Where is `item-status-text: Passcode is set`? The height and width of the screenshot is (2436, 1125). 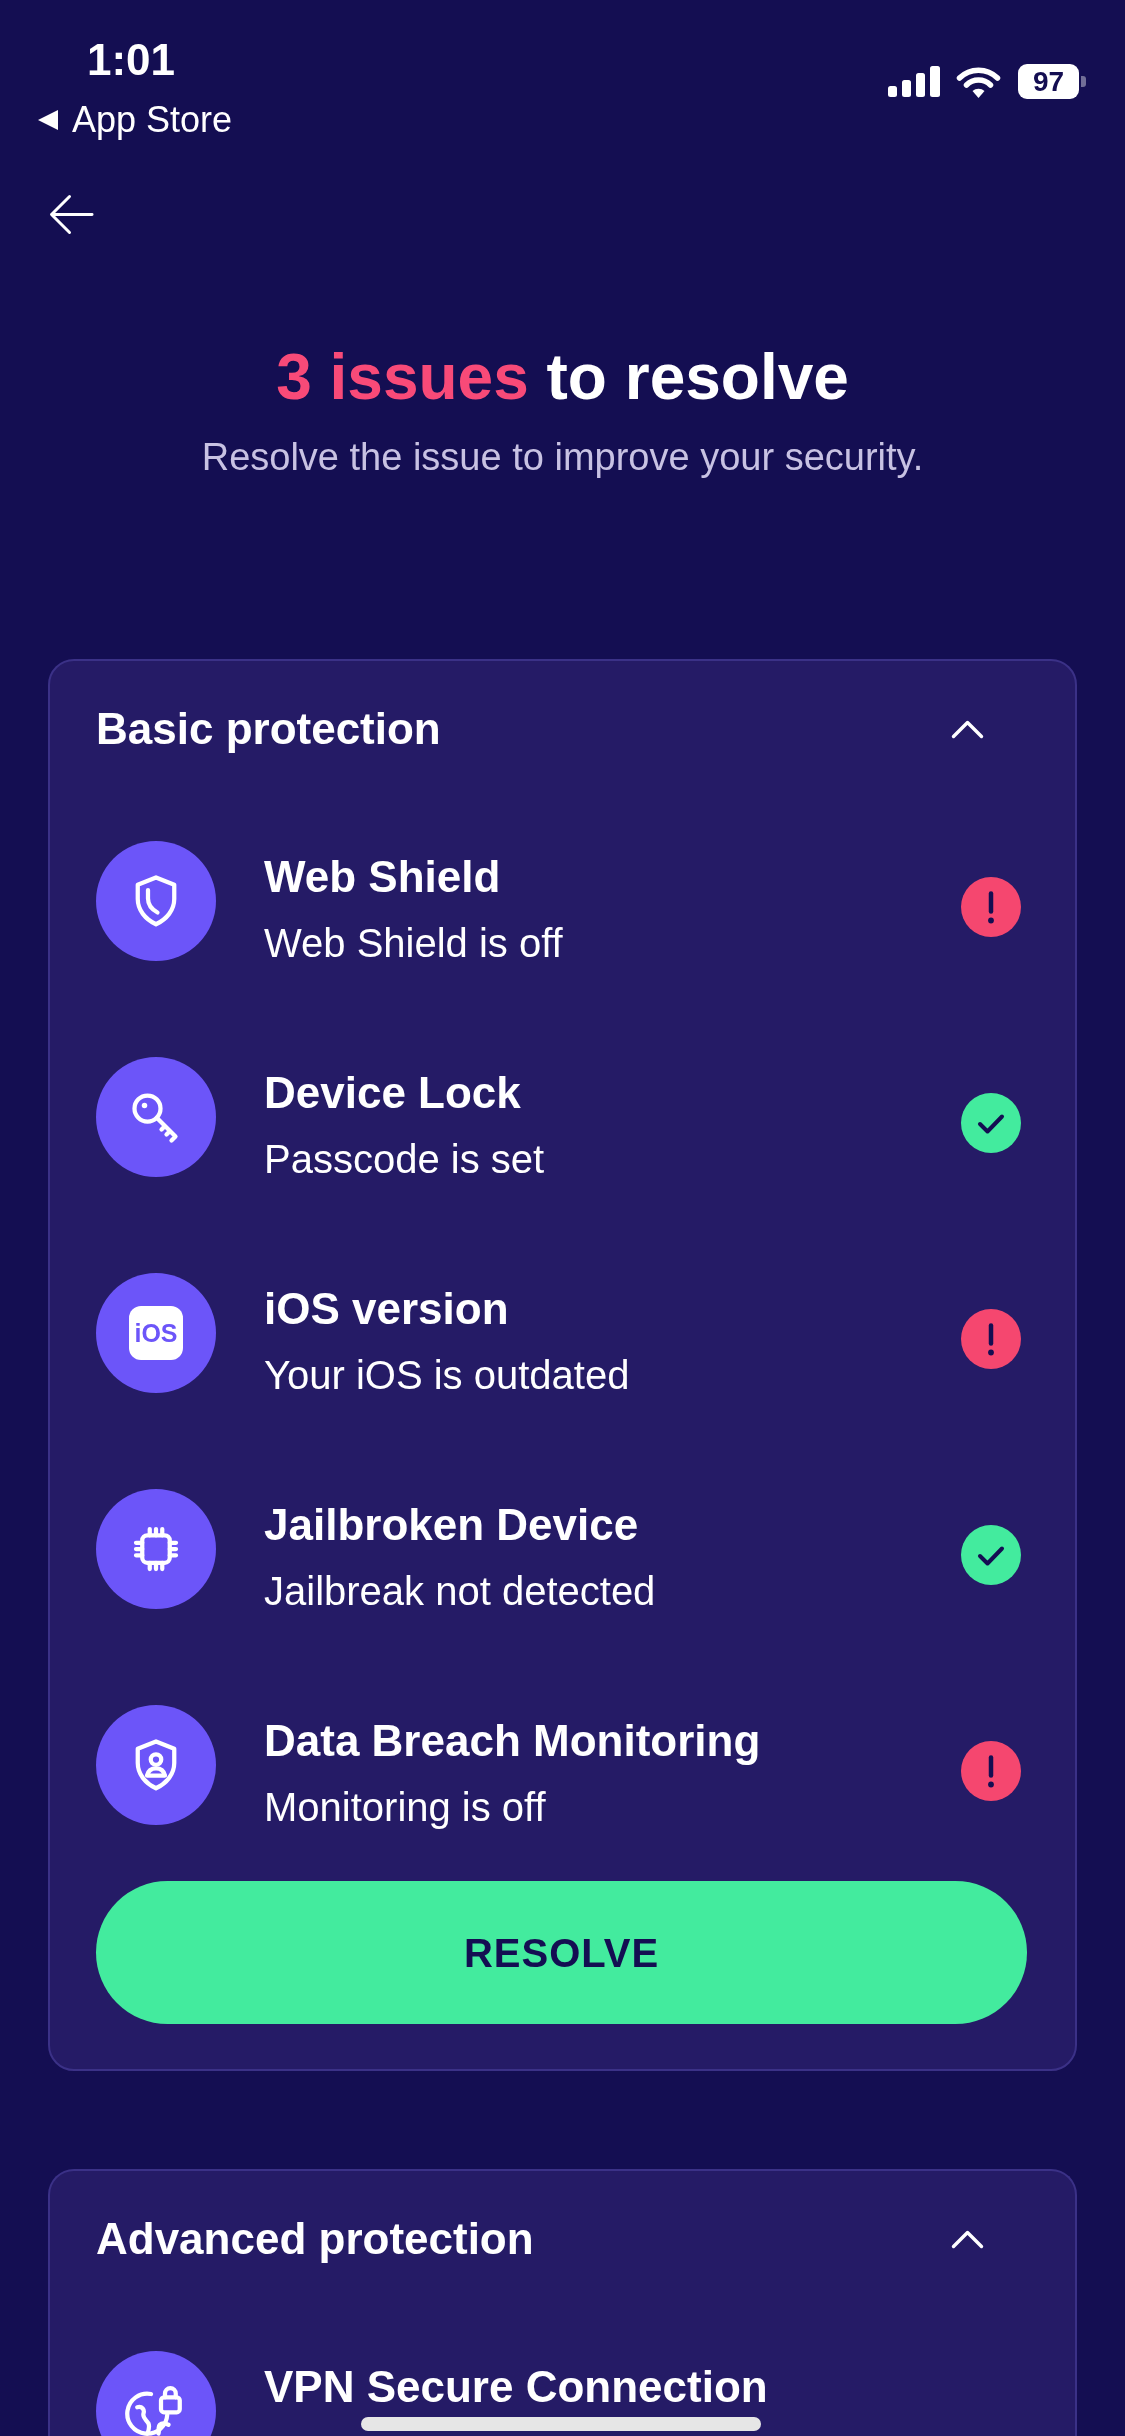
item-status-text: Passcode is set is located at coordinates (405, 1159).